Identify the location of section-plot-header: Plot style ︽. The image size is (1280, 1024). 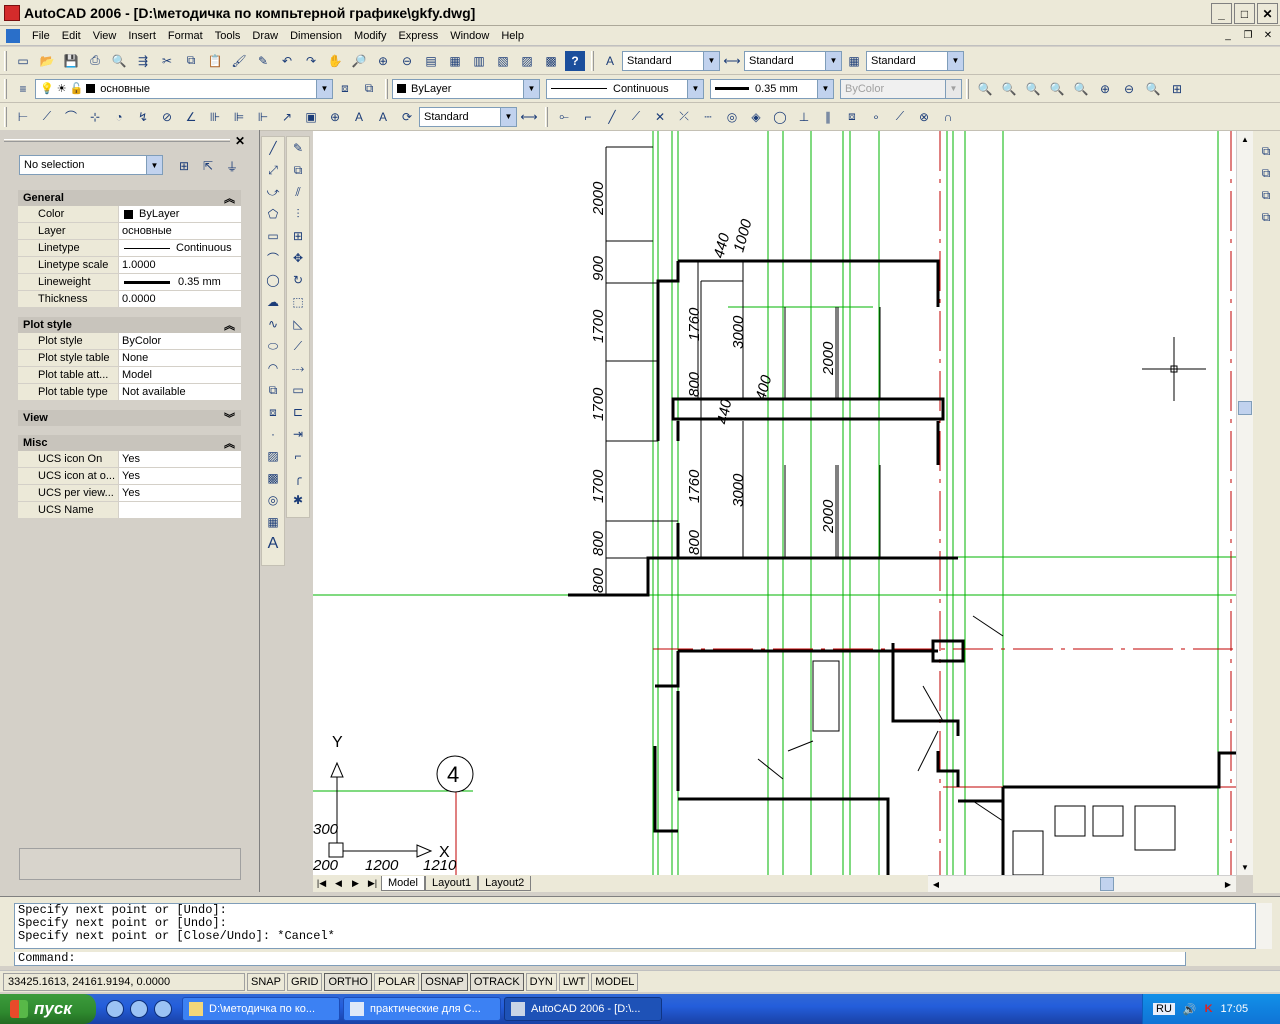
(129, 325).